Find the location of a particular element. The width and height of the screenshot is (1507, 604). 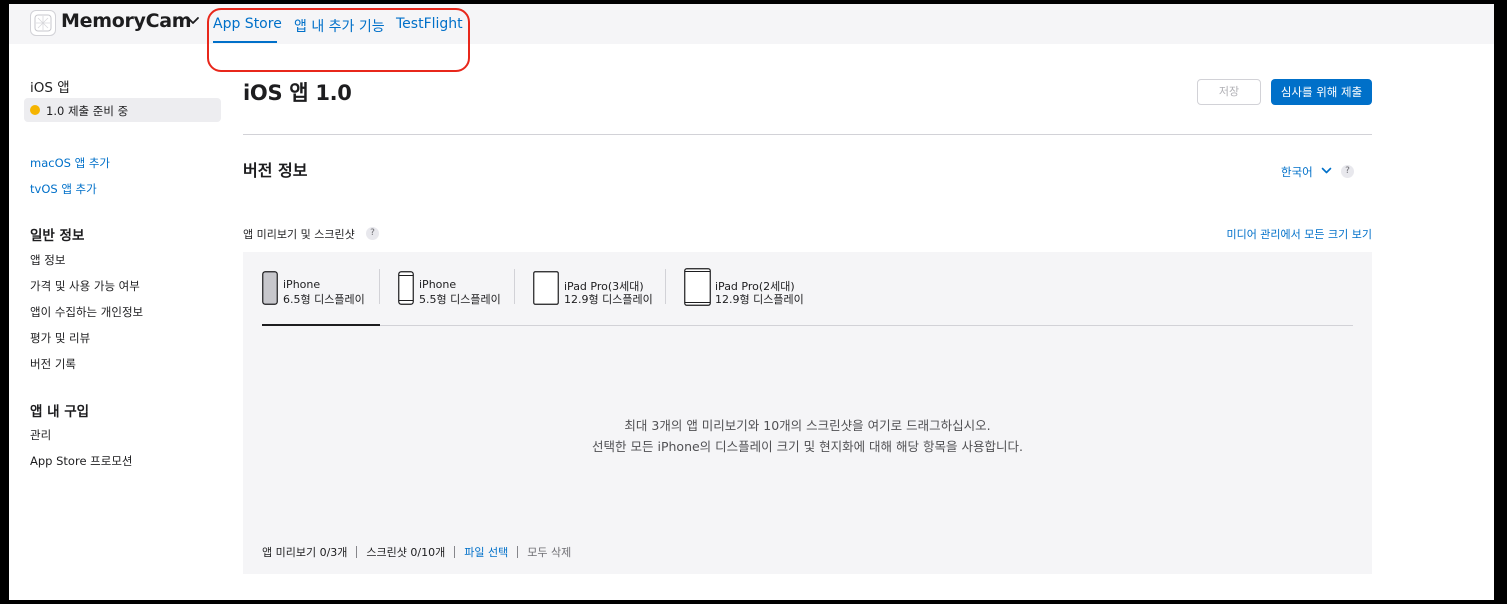

sidebar-item-privacy: 앱이 수집하는 개인정보 is located at coordinates (86, 312).